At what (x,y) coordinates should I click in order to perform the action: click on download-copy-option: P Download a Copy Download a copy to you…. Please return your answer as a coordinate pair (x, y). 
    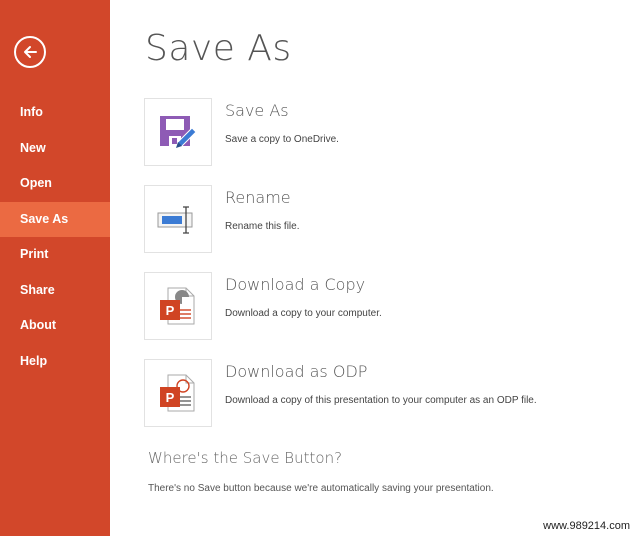
    Looking at the image, I should click on (374, 306).